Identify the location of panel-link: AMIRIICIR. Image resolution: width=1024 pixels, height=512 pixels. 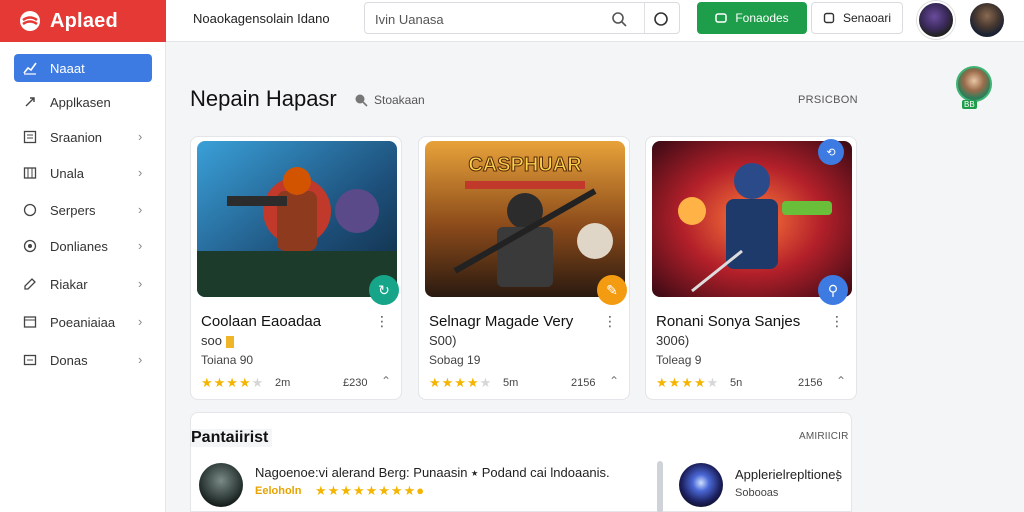
(824, 436).